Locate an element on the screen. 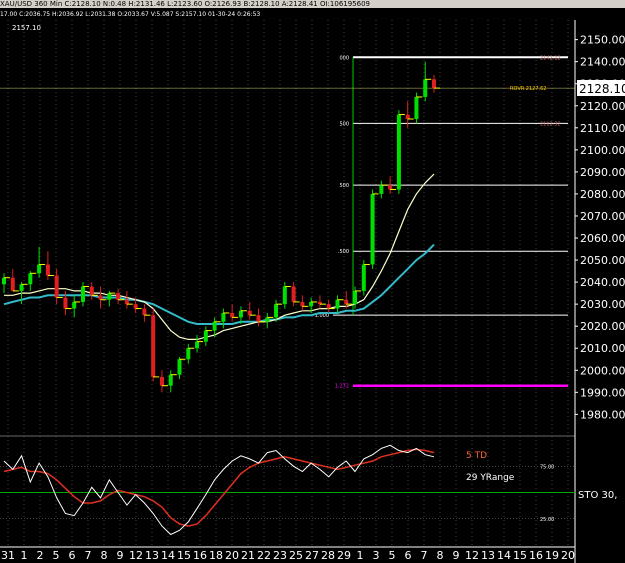  date-tick-label: 22 is located at coordinates (264, 555).